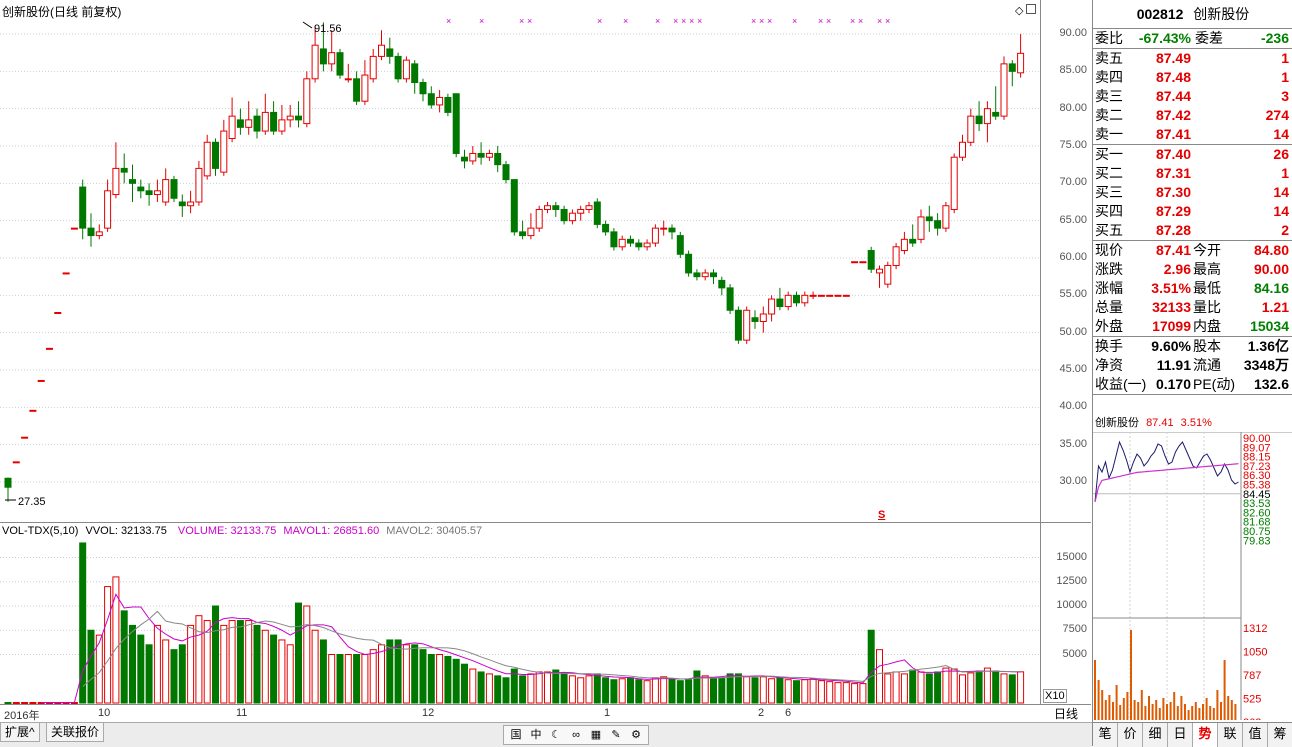  What do you see at coordinates (616, 735) in the screenshot?
I see `pen-icon: ✎` at bounding box center [616, 735].